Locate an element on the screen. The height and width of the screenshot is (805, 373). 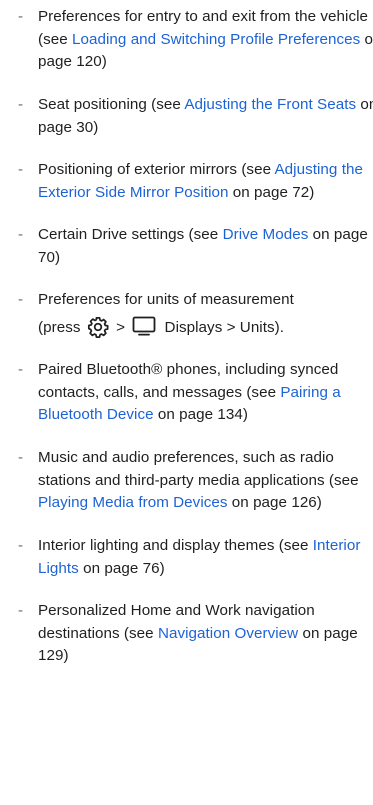
gear-icon is located at coordinates (98, 327).